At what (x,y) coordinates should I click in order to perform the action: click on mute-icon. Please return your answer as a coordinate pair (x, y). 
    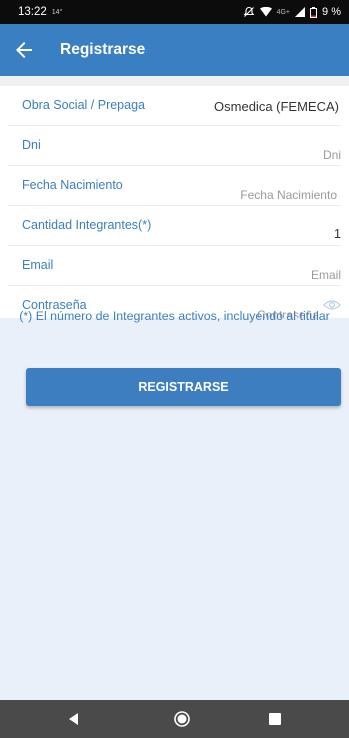
    Looking at the image, I should click on (248, 11).